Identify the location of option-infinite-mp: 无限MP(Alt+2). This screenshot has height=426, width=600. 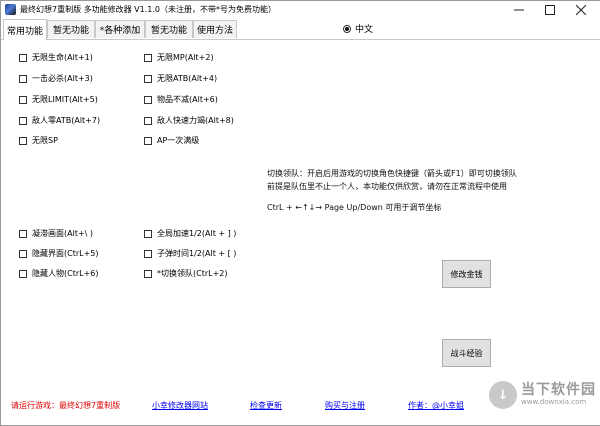
(179, 57).